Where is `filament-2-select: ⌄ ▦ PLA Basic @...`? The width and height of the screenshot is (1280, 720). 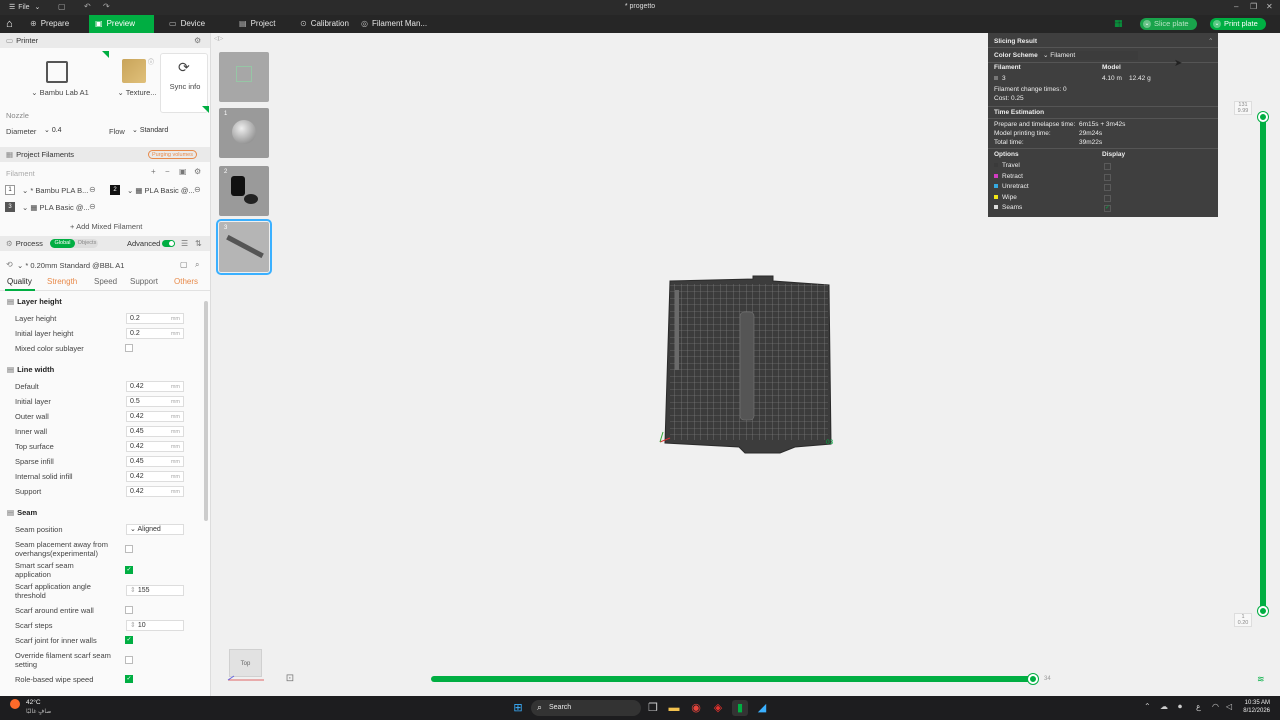
filament-2-select: ⌄ ▦ PLA Basic @... is located at coordinates (161, 190).